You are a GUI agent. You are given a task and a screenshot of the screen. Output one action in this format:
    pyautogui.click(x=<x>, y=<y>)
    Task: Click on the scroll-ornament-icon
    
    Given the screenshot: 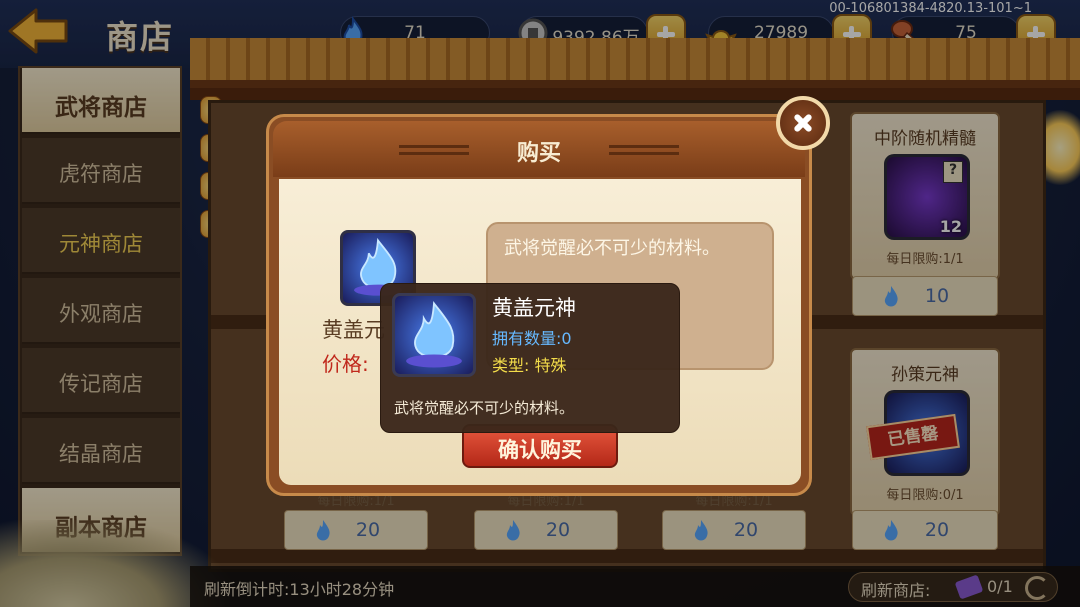 What is the action you would take?
    pyautogui.click(x=644, y=150)
    